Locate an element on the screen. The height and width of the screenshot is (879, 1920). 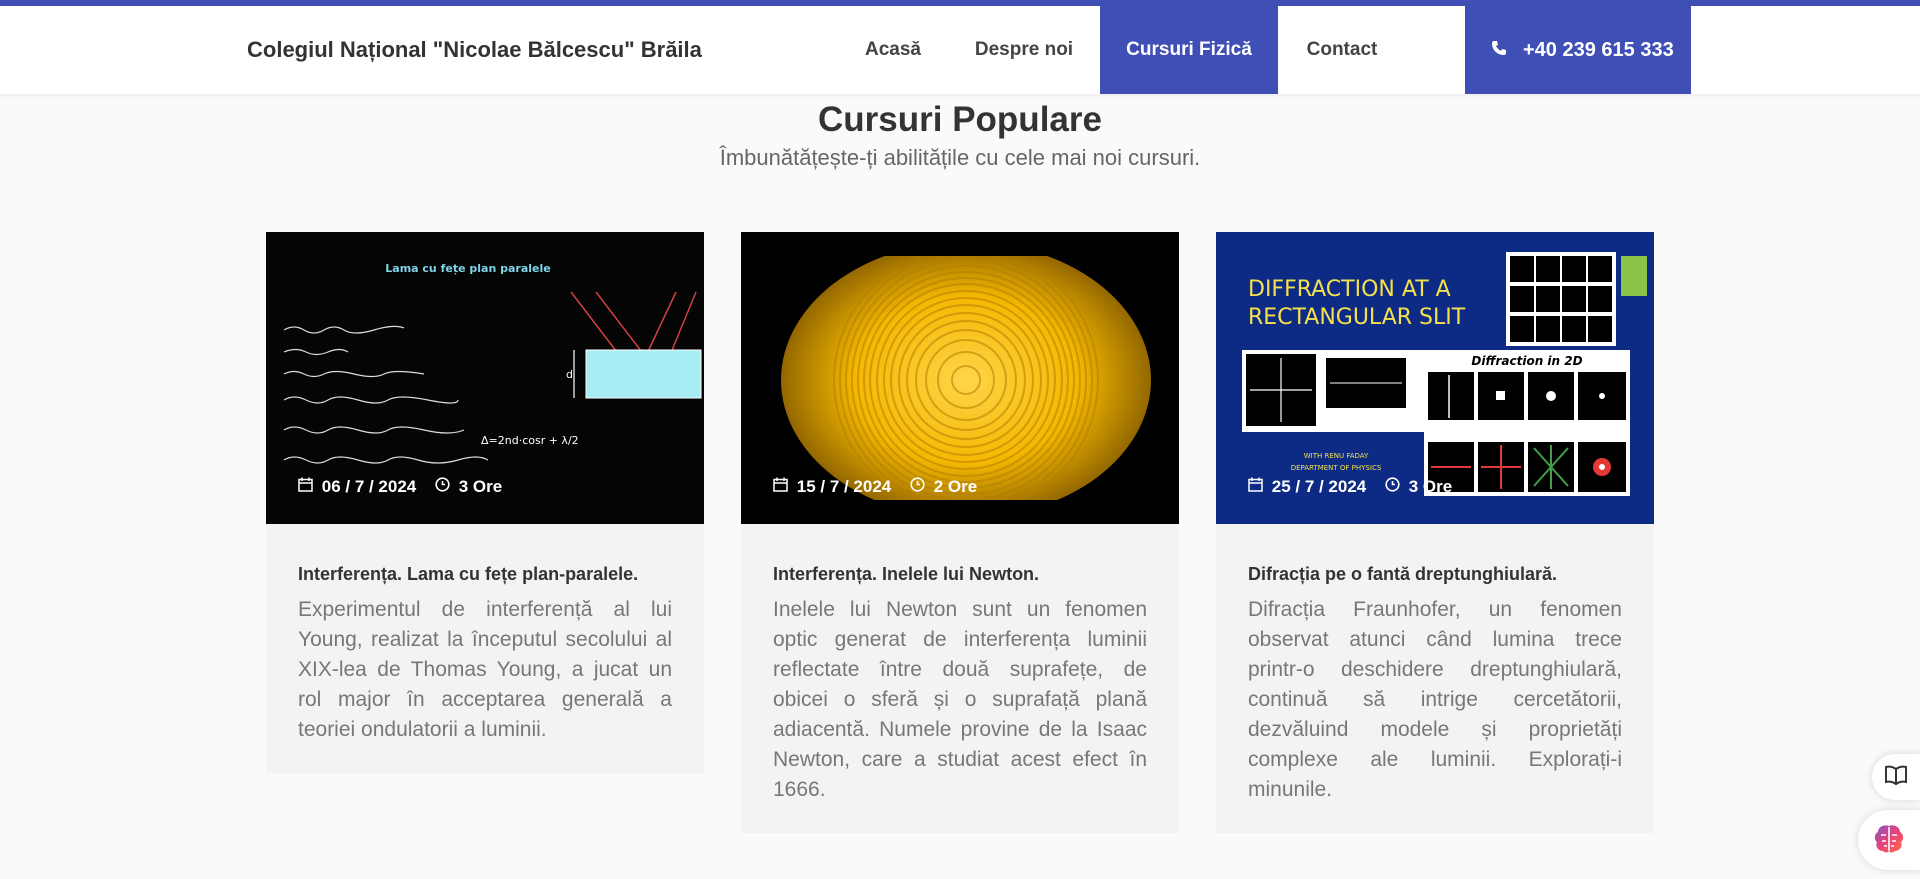
course-meta: 06 / 7 / 2024 3 Ore is located at coordinates (407, 487).